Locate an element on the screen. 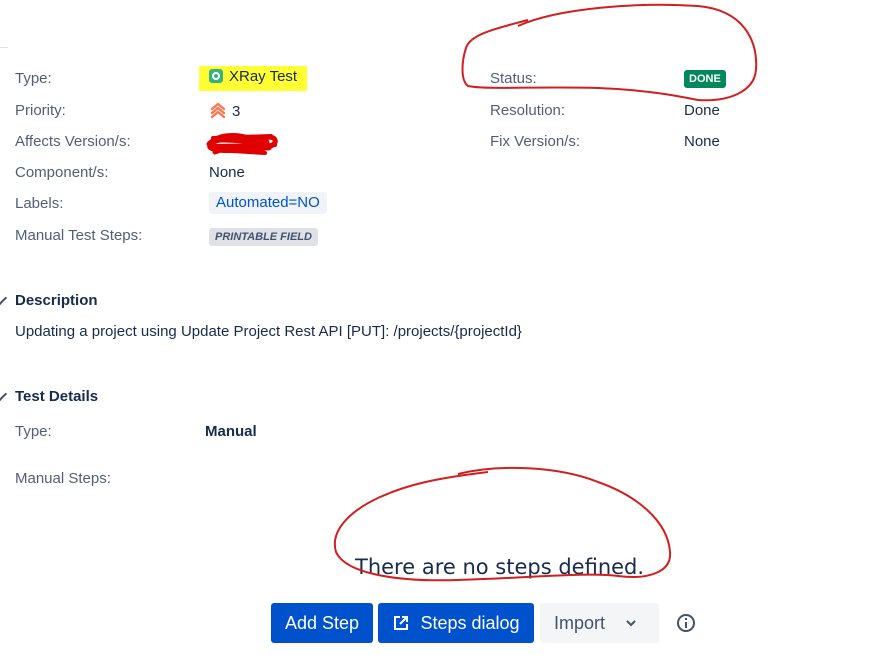 The image size is (883, 666). redacted-affects-version is located at coordinates (242, 144).